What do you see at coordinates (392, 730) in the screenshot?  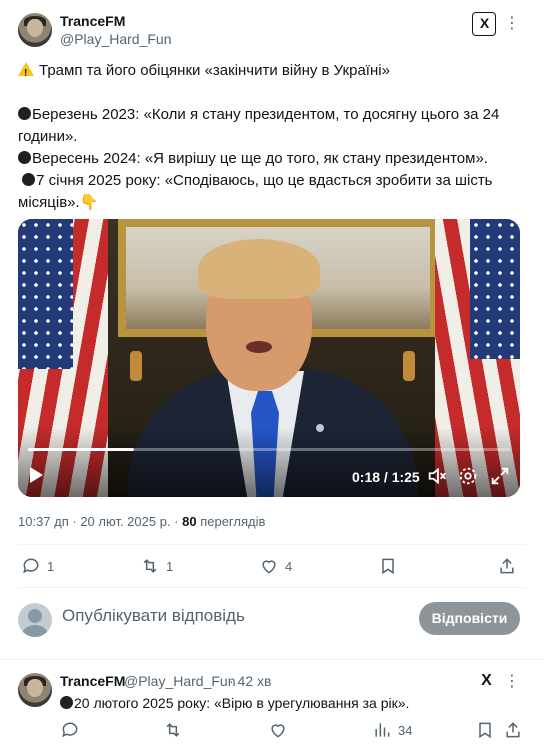 I see `reply-views-button: 34` at bounding box center [392, 730].